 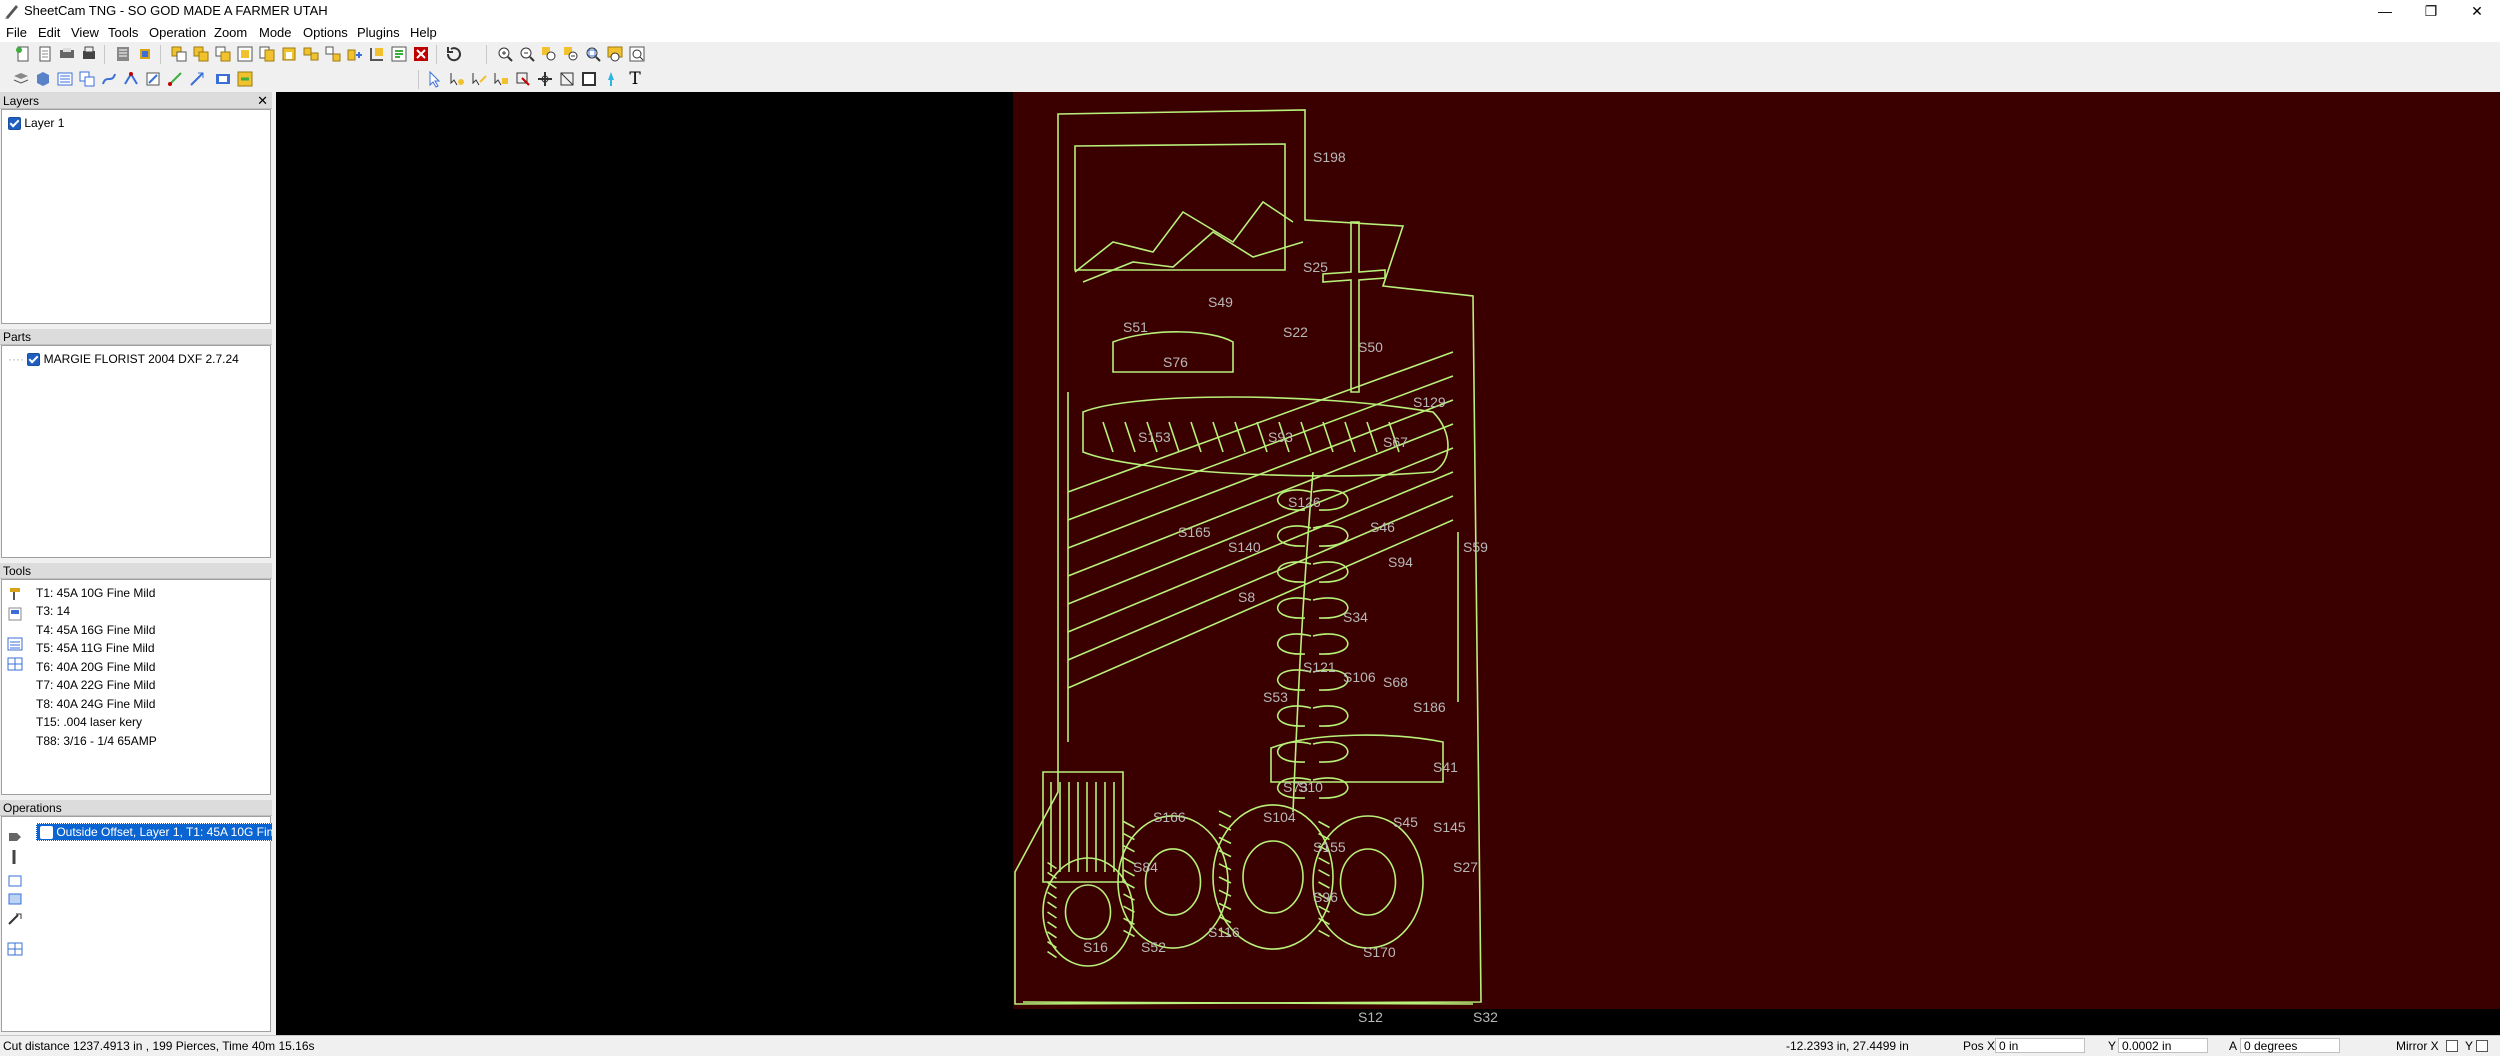 What do you see at coordinates (145, 54) in the screenshot?
I see `post-processor-icon` at bounding box center [145, 54].